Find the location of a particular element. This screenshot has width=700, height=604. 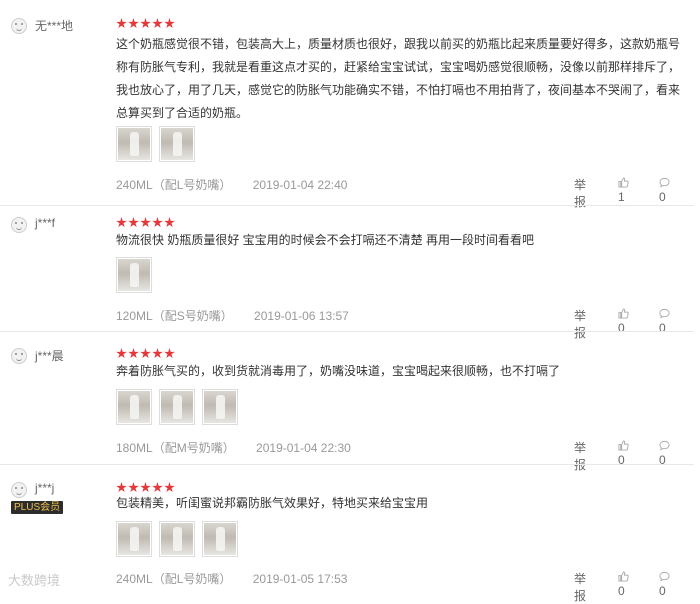

plus-member-badge: PLUS会员 is located at coordinates (37, 507).